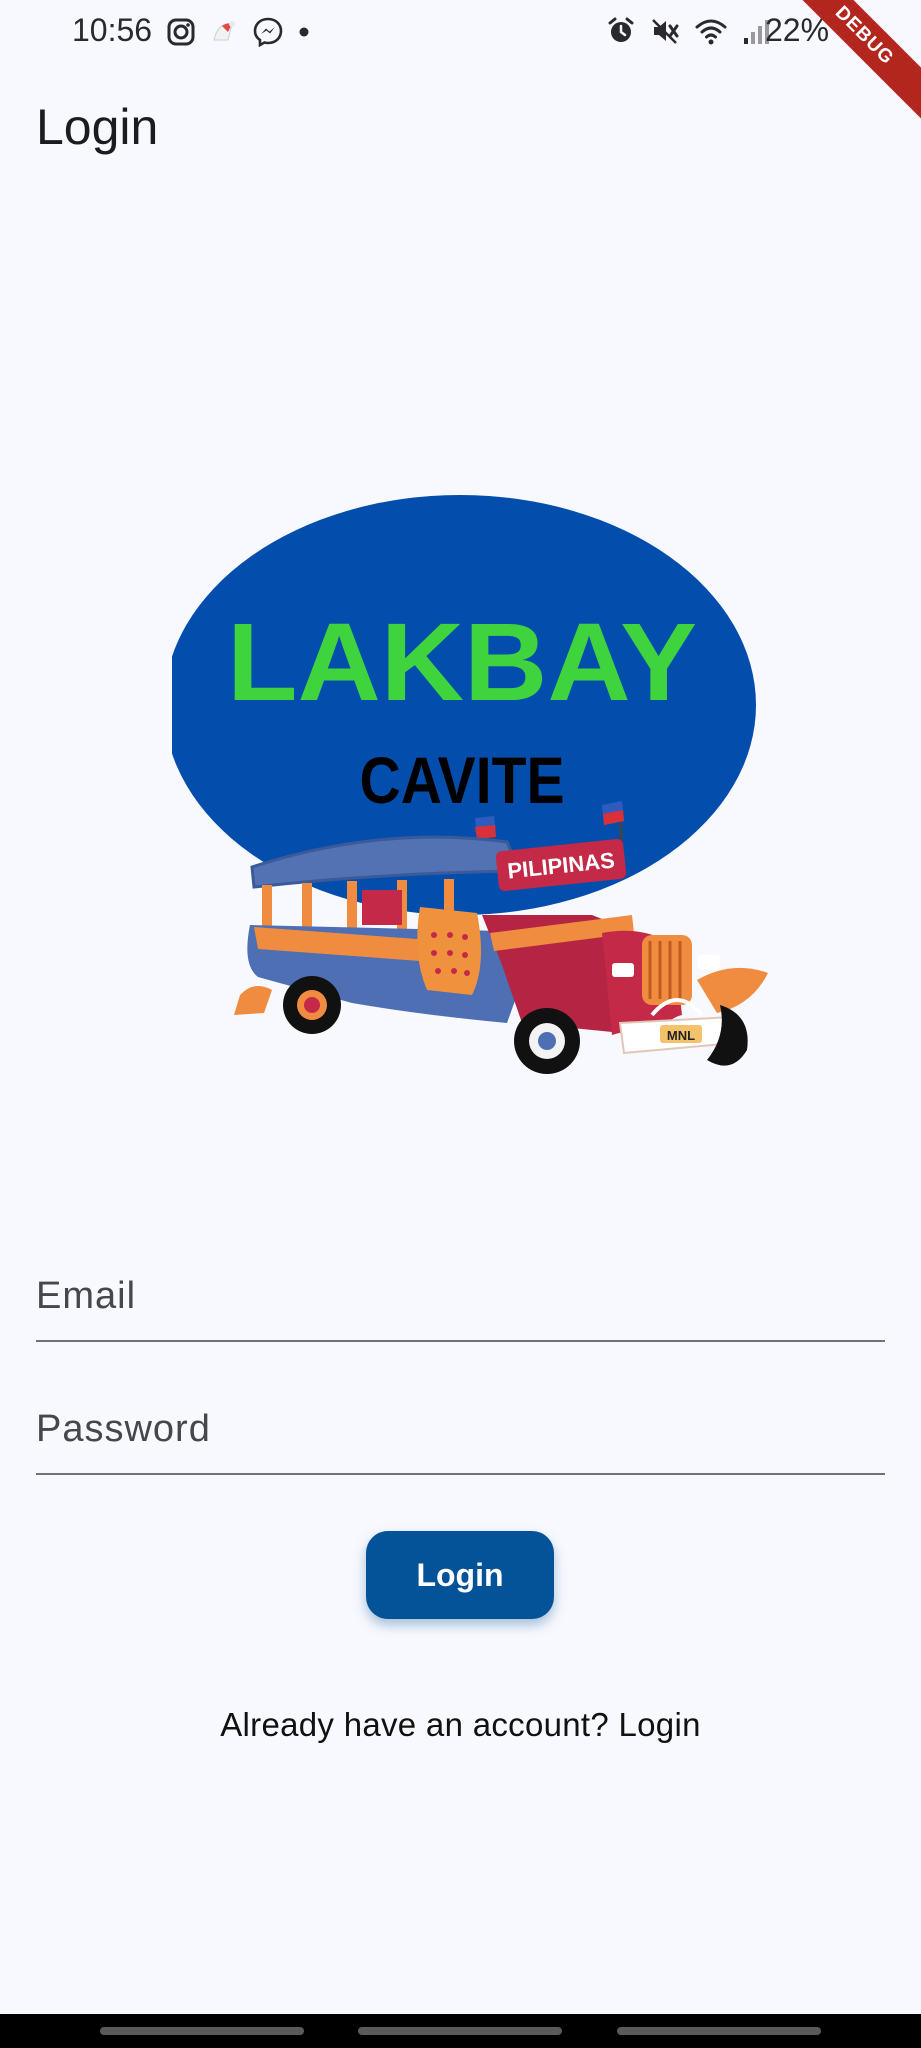  What do you see at coordinates (304, 32) in the screenshot?
I see `dot-icon` at bounding box center [304, 32].